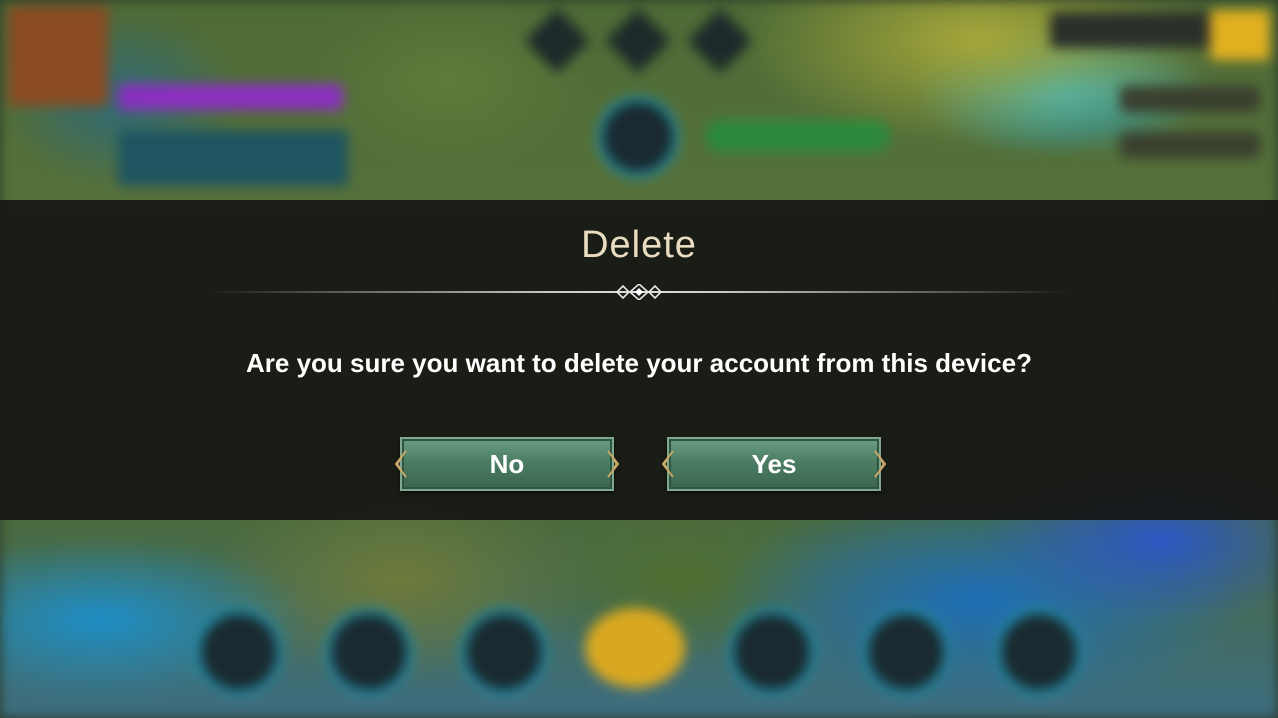  I want to click on yes-button-label: Yes, so click(774, 464).